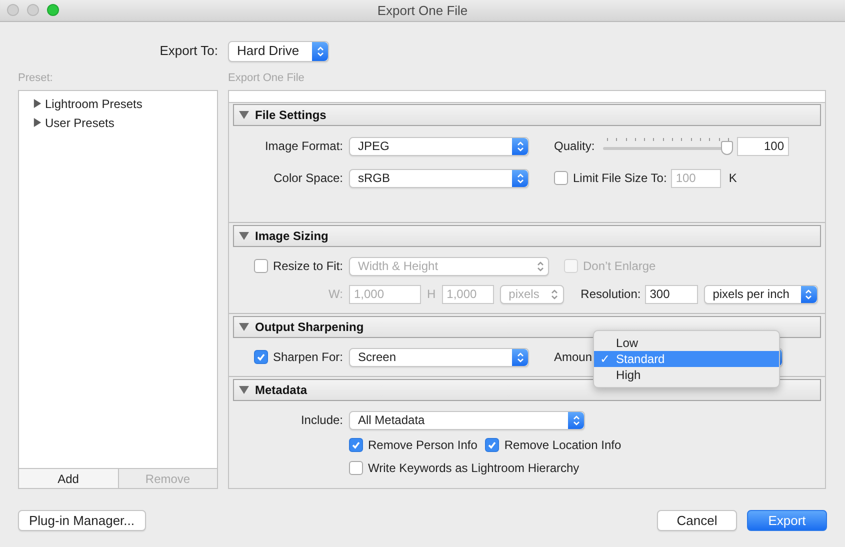 The image size is (845, 547). Describe the element at coordinates (527, 115) in the screenshot. I see `section-header: File Settings` at that location.